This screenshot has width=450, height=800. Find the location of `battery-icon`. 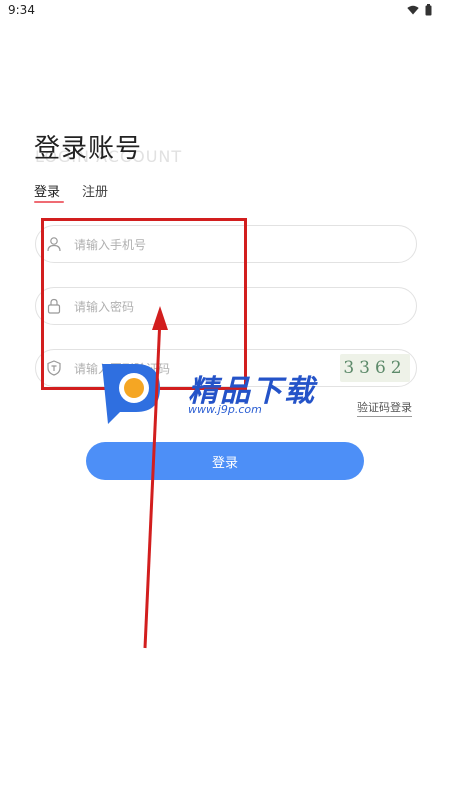

battery-icon is located at coordinates (428, 10).